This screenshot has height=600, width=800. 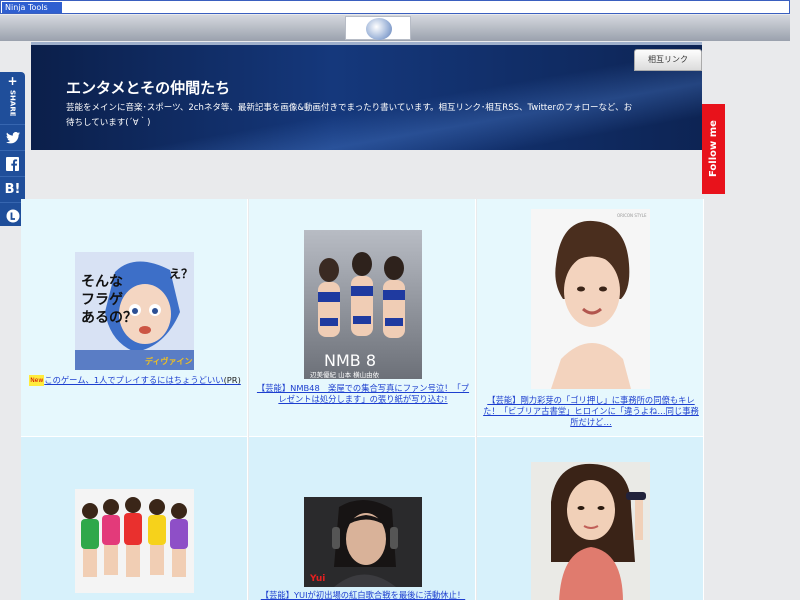 I want to click on svg-text: そんな, so click(x=102, y=282).